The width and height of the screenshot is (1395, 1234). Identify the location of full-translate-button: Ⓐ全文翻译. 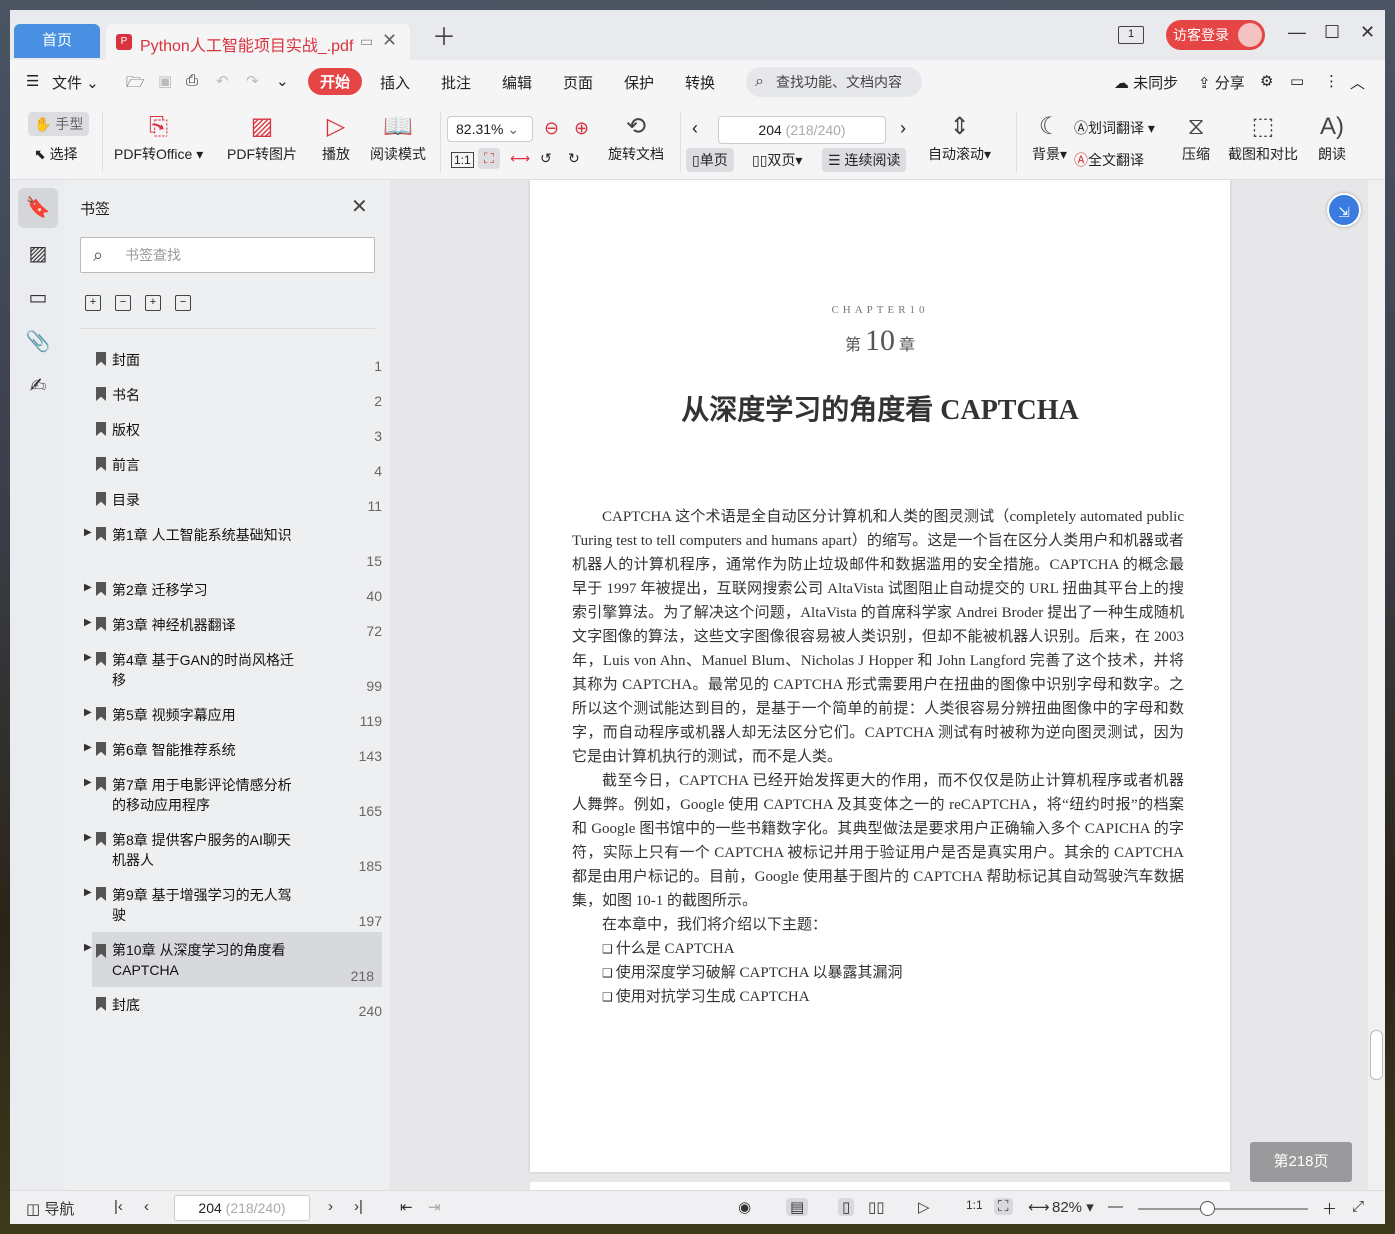
(1109, 160).